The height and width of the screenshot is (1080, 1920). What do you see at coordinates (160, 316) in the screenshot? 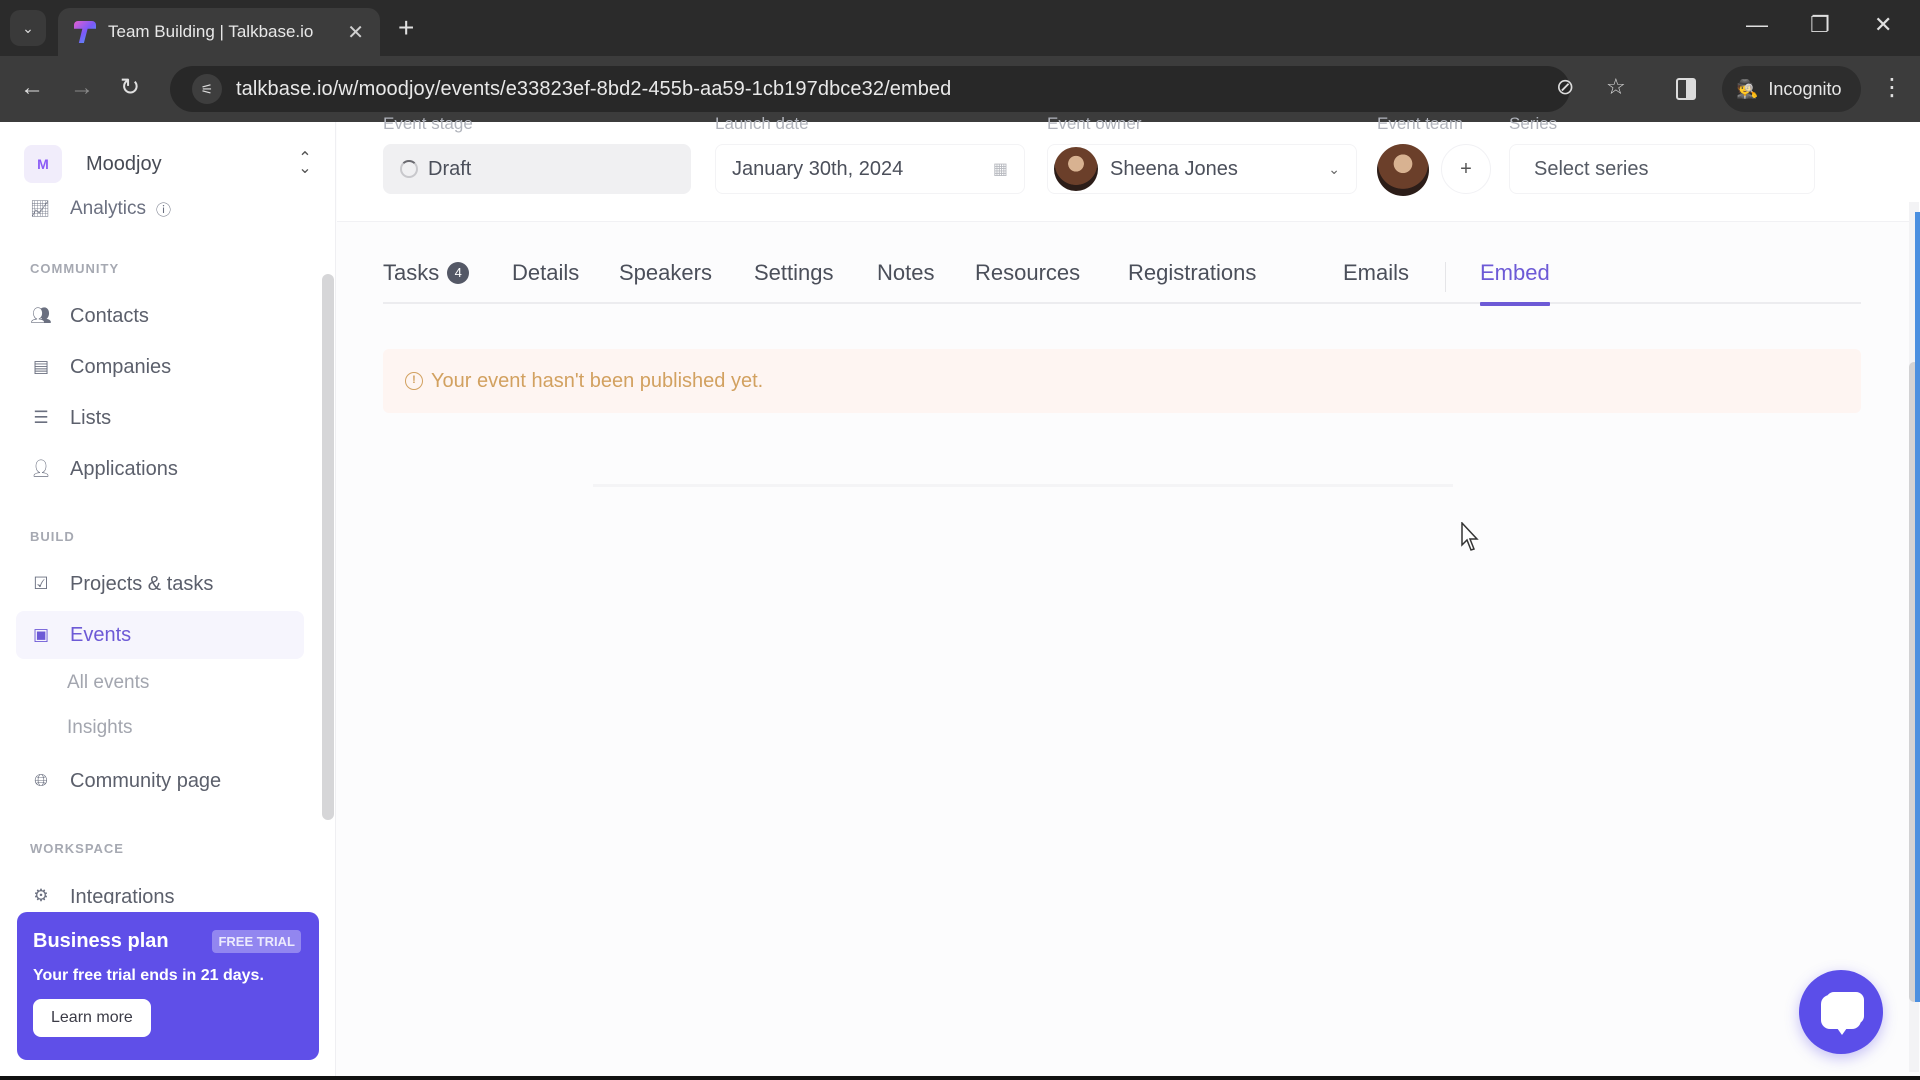
I see `sidebar-item-contacts: 👥︎ Contacts` at bounding box center [160, 316].